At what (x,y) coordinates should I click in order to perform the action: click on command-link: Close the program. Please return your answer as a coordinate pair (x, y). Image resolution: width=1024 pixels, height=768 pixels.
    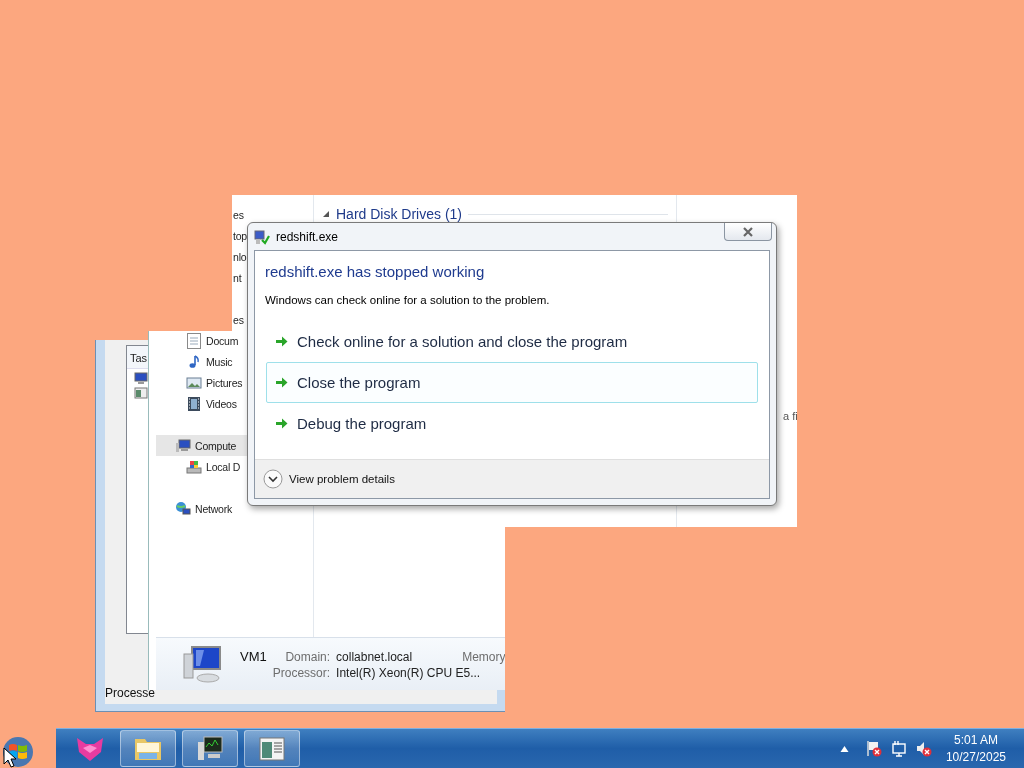
    Looking at the image, I should click on (512, 382).